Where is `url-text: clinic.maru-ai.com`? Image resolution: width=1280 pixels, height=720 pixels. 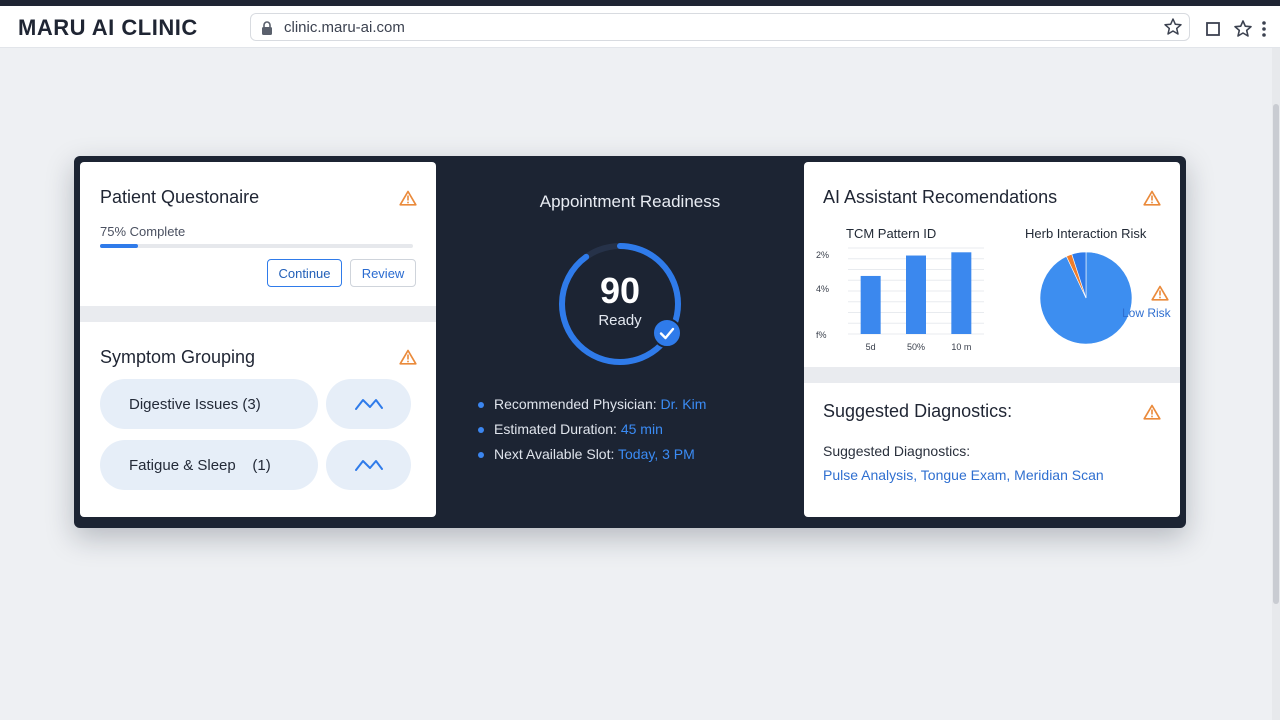
url-text: clinic.maru-ai.com is located at coordinates (344, 27).